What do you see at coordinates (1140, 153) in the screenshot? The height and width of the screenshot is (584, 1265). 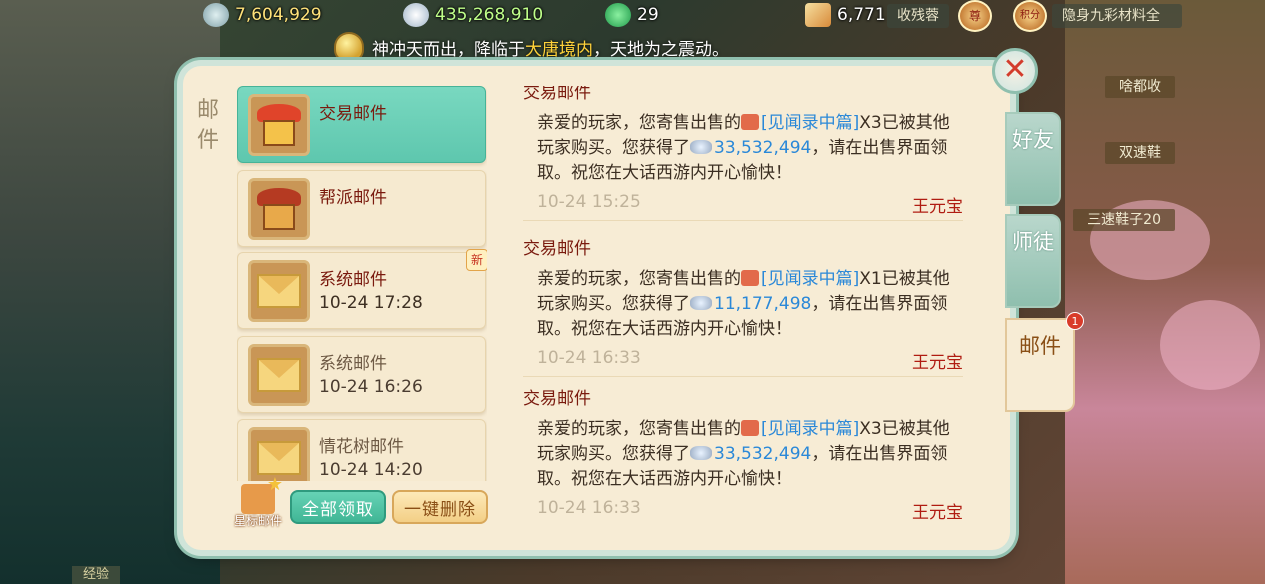 I see `stall-tag: 双速鞋` at bounding box center [1140, 153].